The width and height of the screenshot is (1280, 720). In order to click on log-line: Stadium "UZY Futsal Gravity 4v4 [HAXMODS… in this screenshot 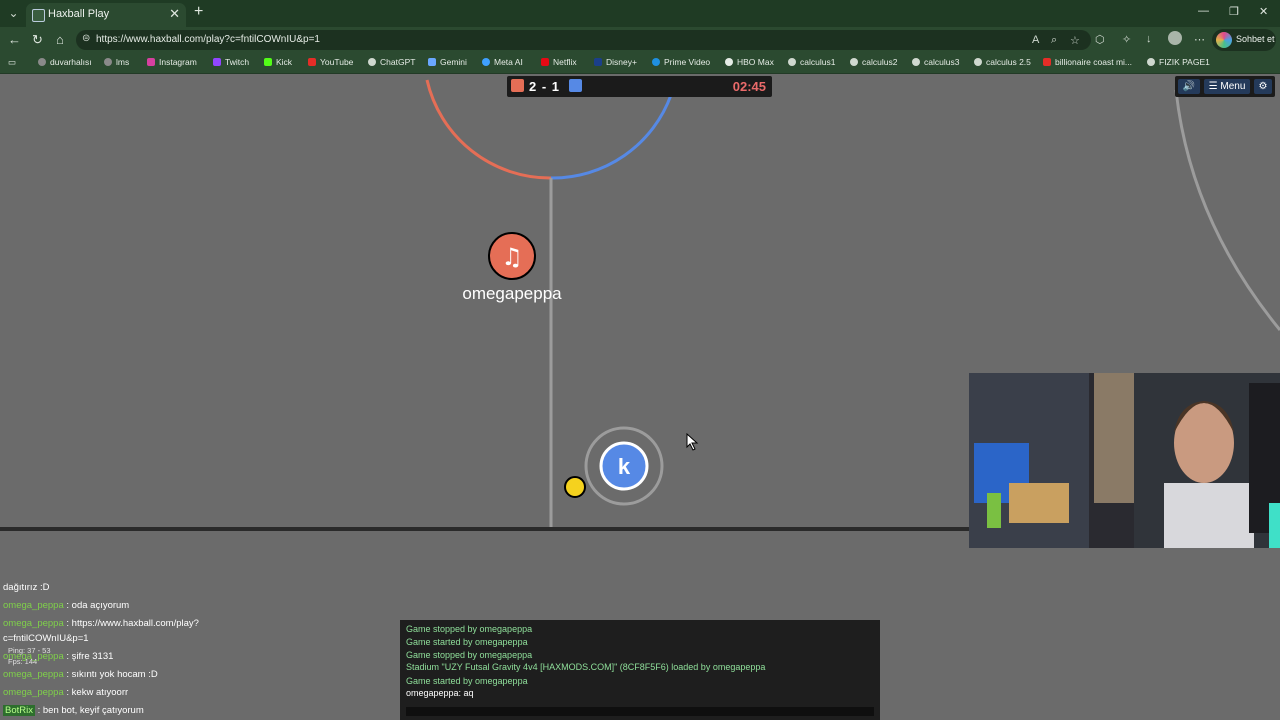, I will do `click(586, 667)`.